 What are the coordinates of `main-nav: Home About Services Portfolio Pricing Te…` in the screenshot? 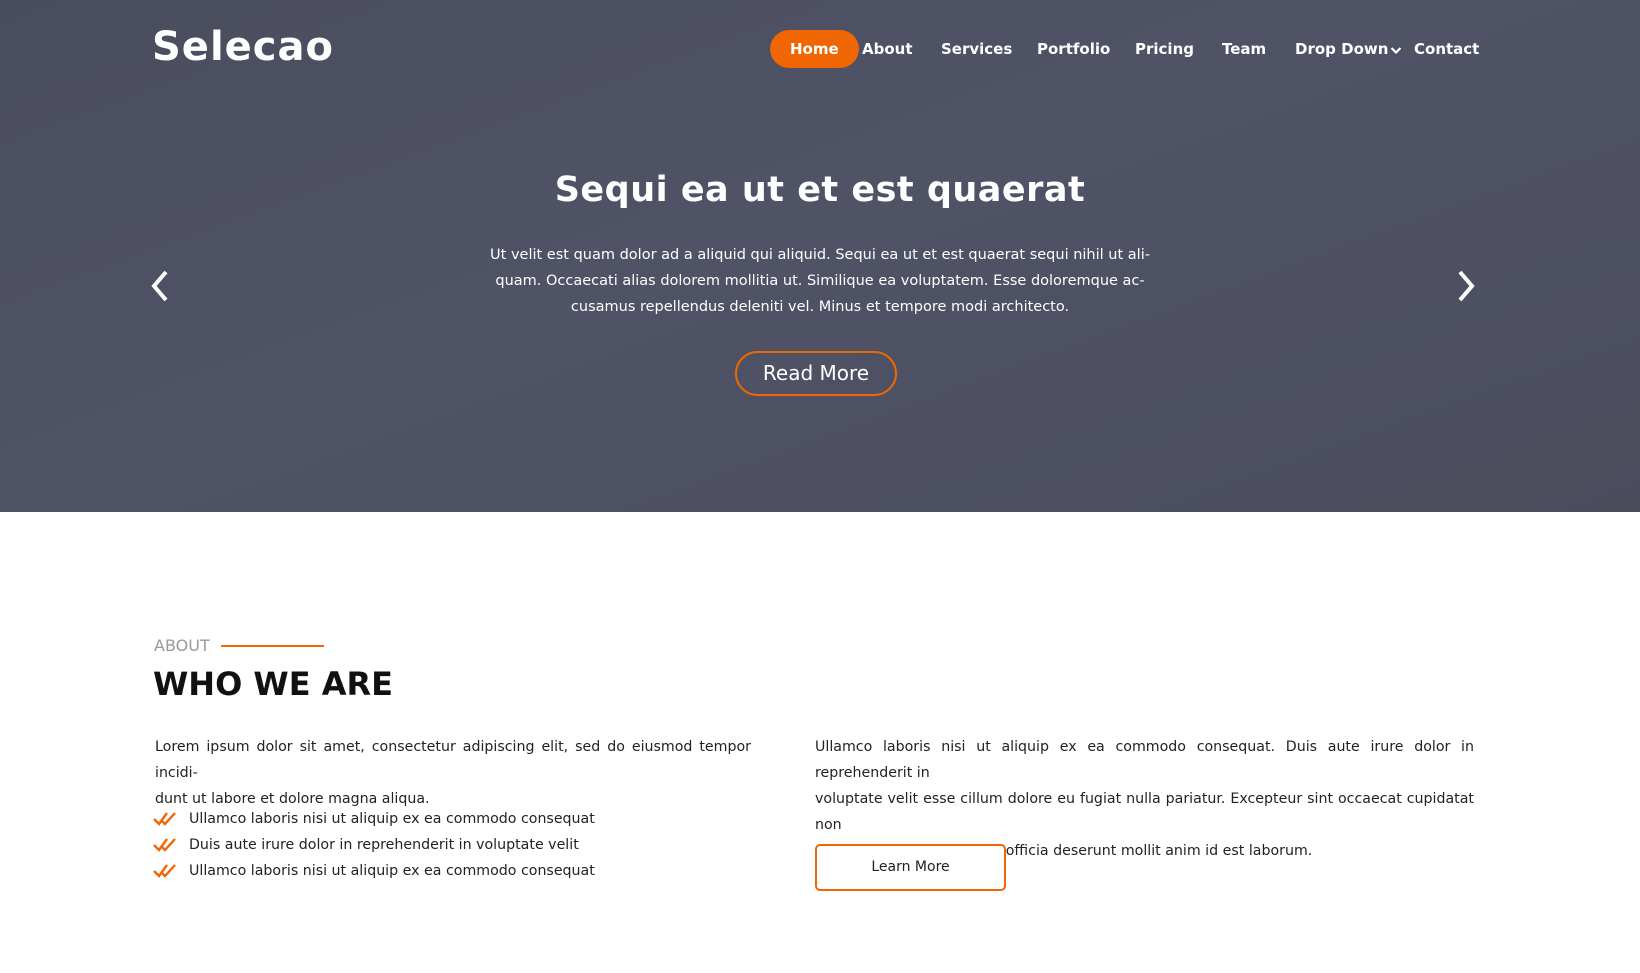 It's located at (820, 49).